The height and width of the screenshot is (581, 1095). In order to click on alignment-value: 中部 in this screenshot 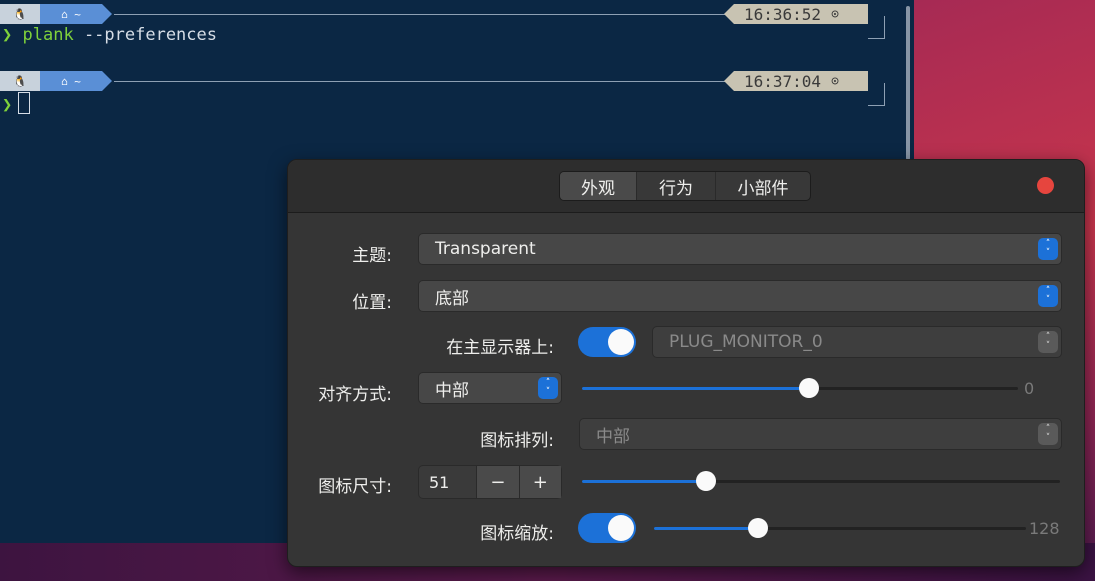, I will do `click(452, 390)`.